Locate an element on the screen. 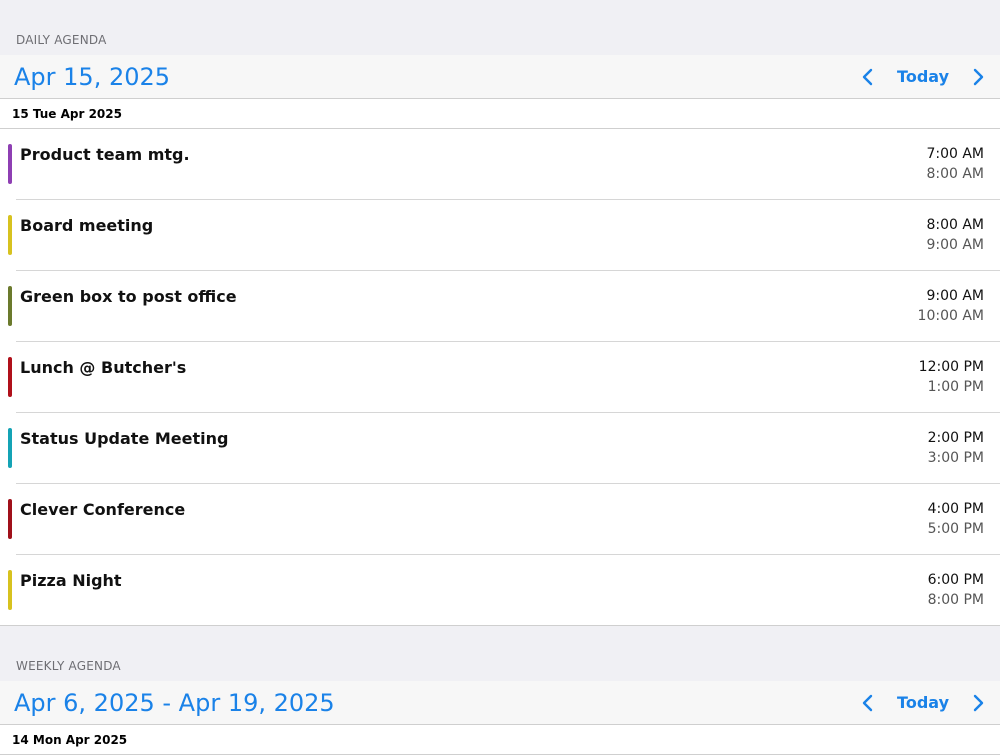  daily-today-button: Today is located at coordinates (923, 76).